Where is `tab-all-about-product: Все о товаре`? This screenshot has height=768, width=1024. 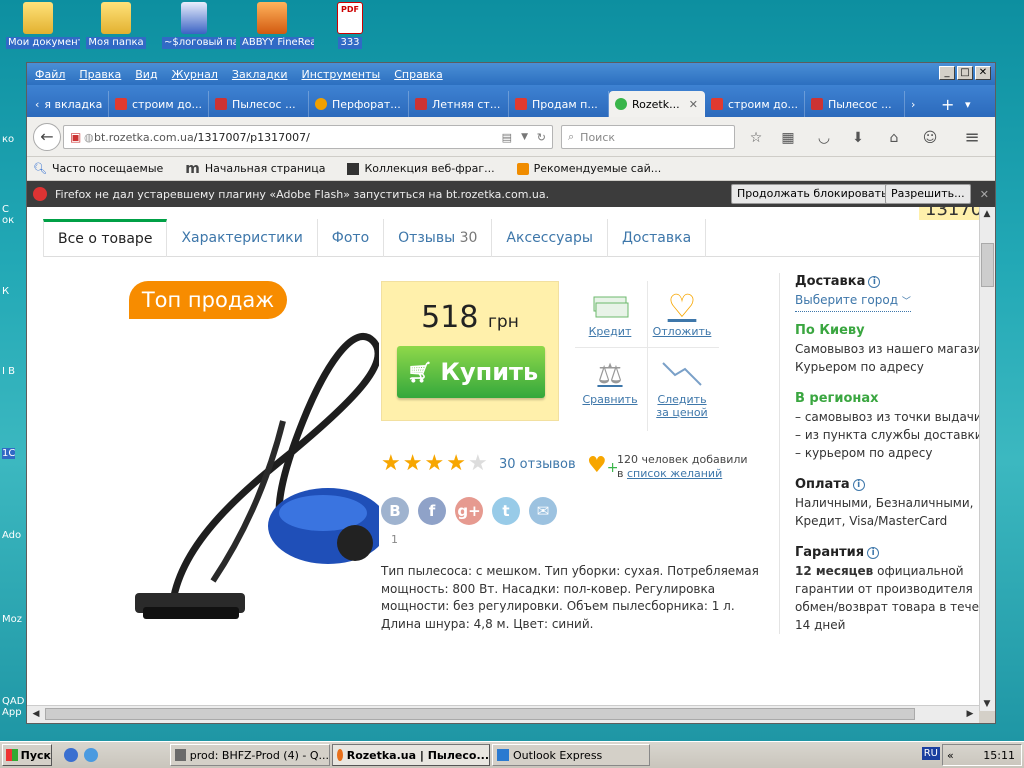 tab-all-about-product: Все о товаре is located at coordinates (105, 238).